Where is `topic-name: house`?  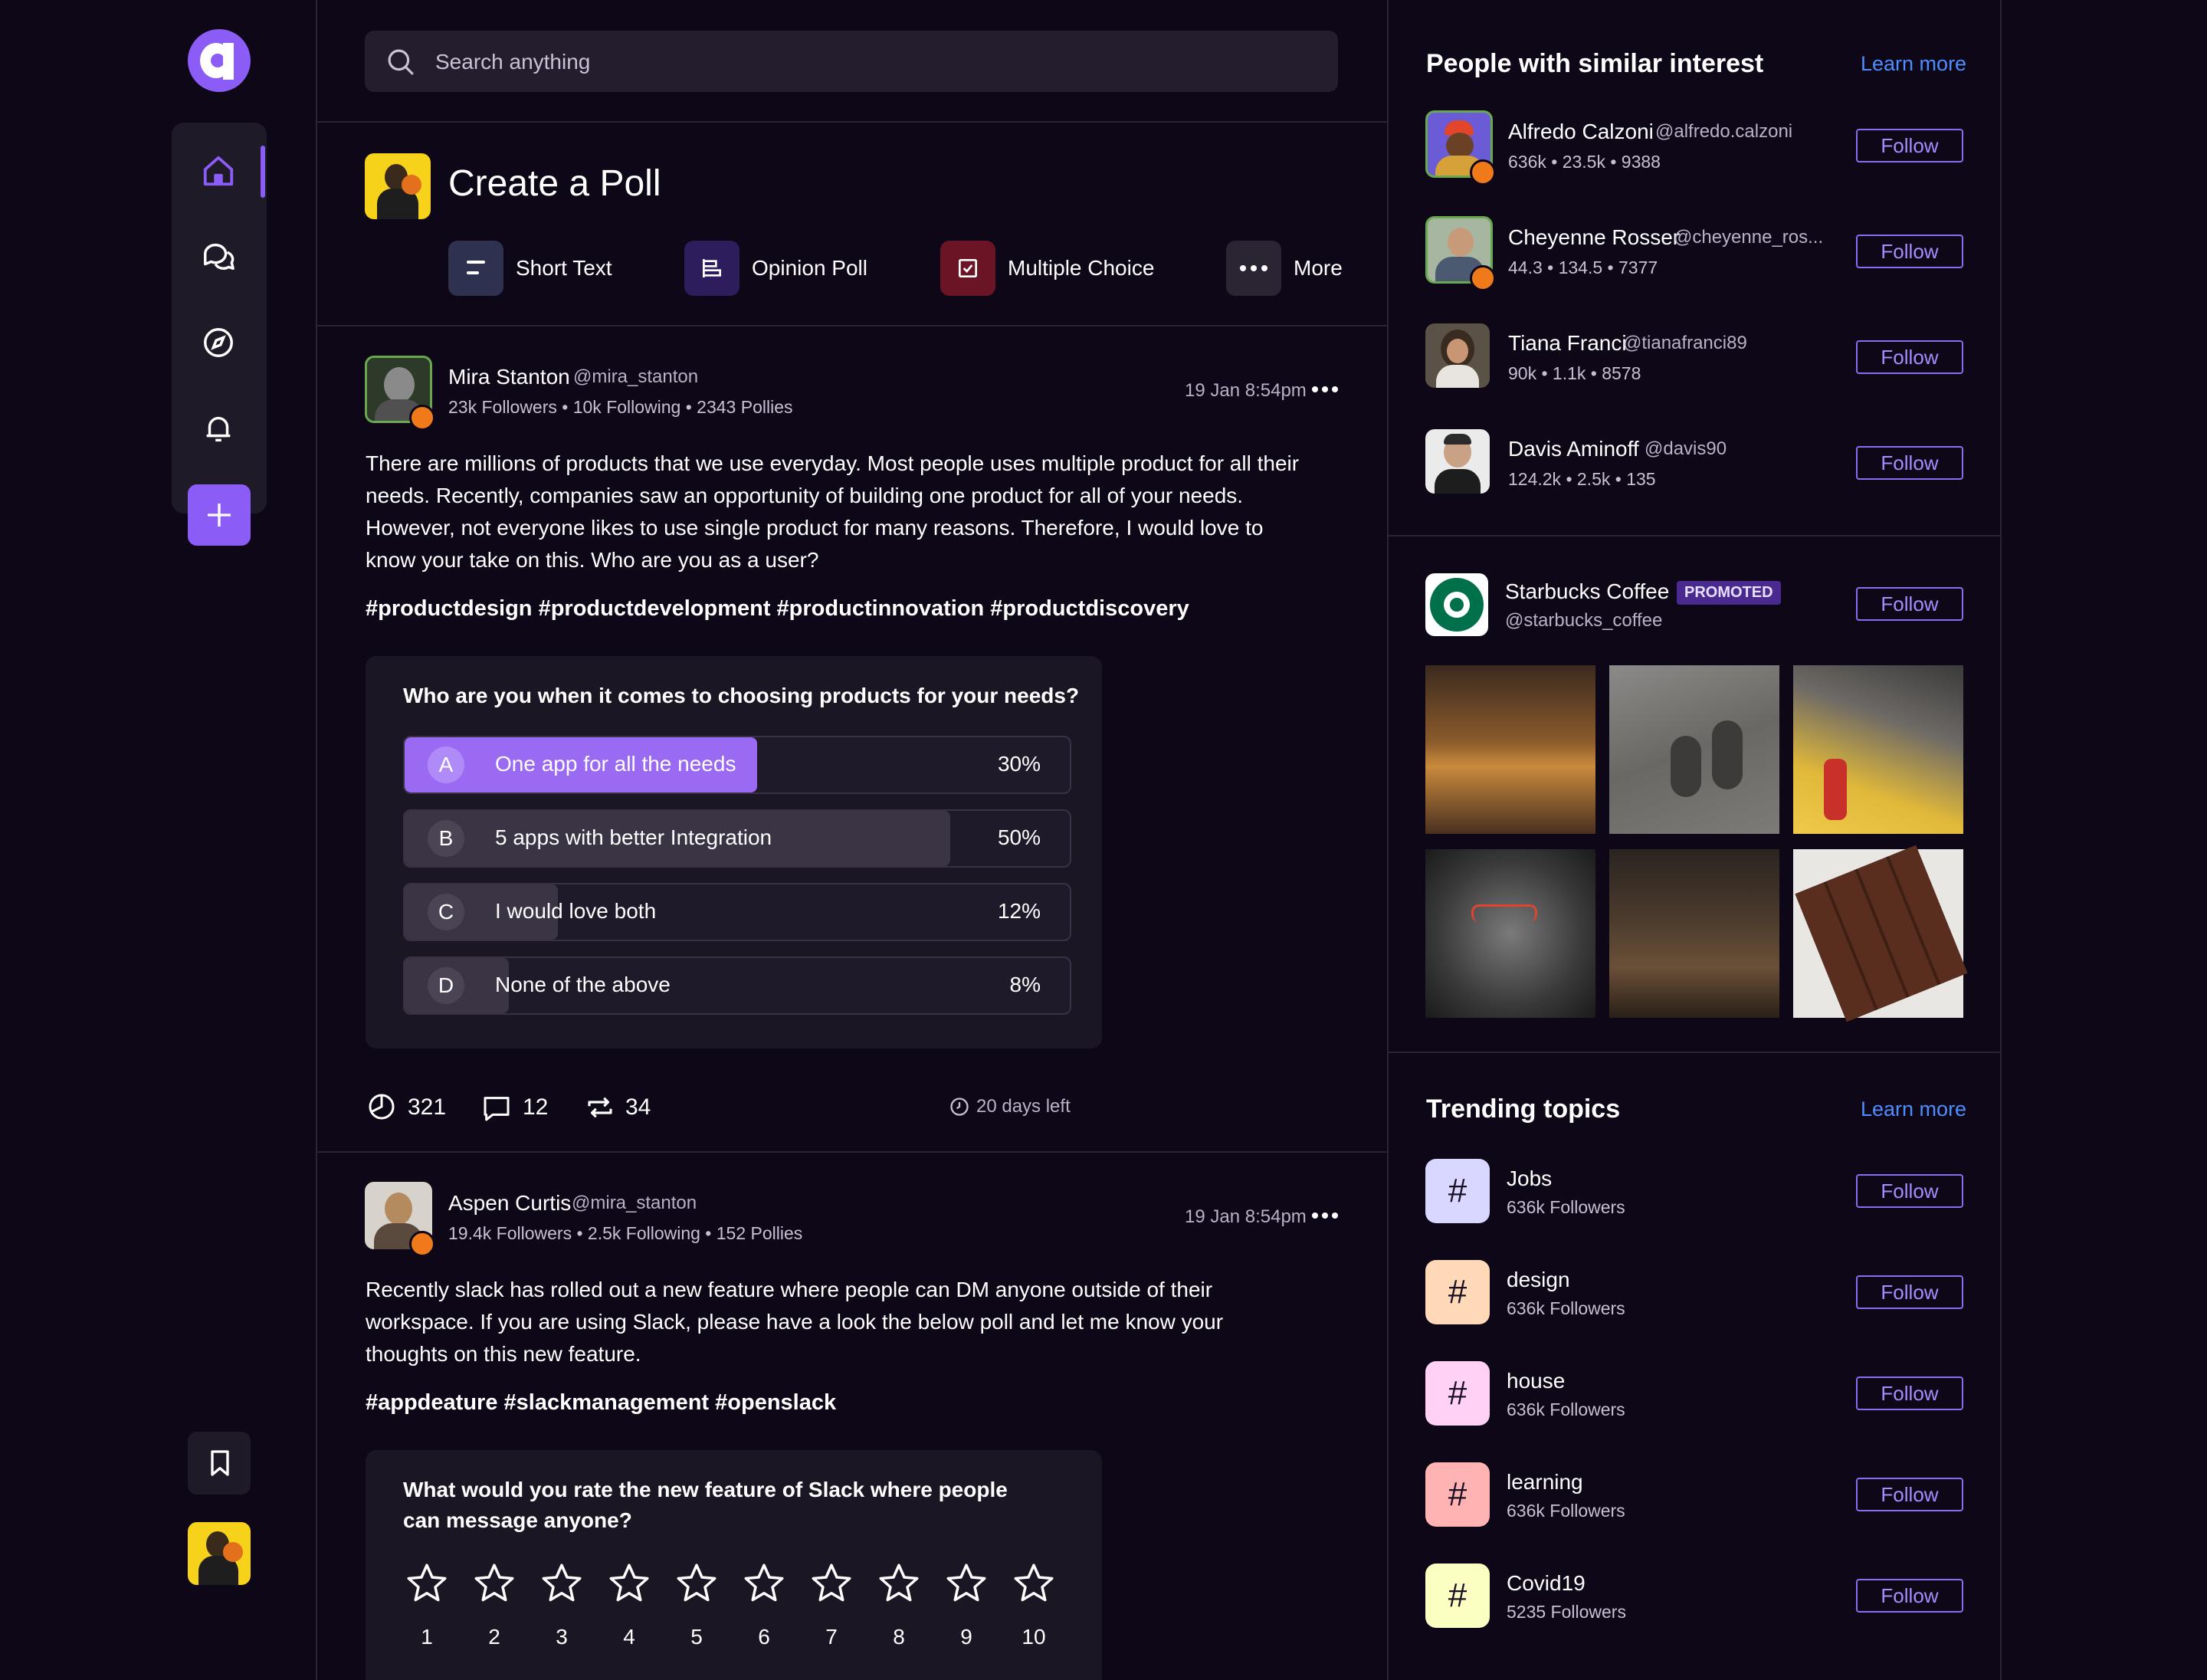
topic-name: house is located at coordinates (1536, 1381).